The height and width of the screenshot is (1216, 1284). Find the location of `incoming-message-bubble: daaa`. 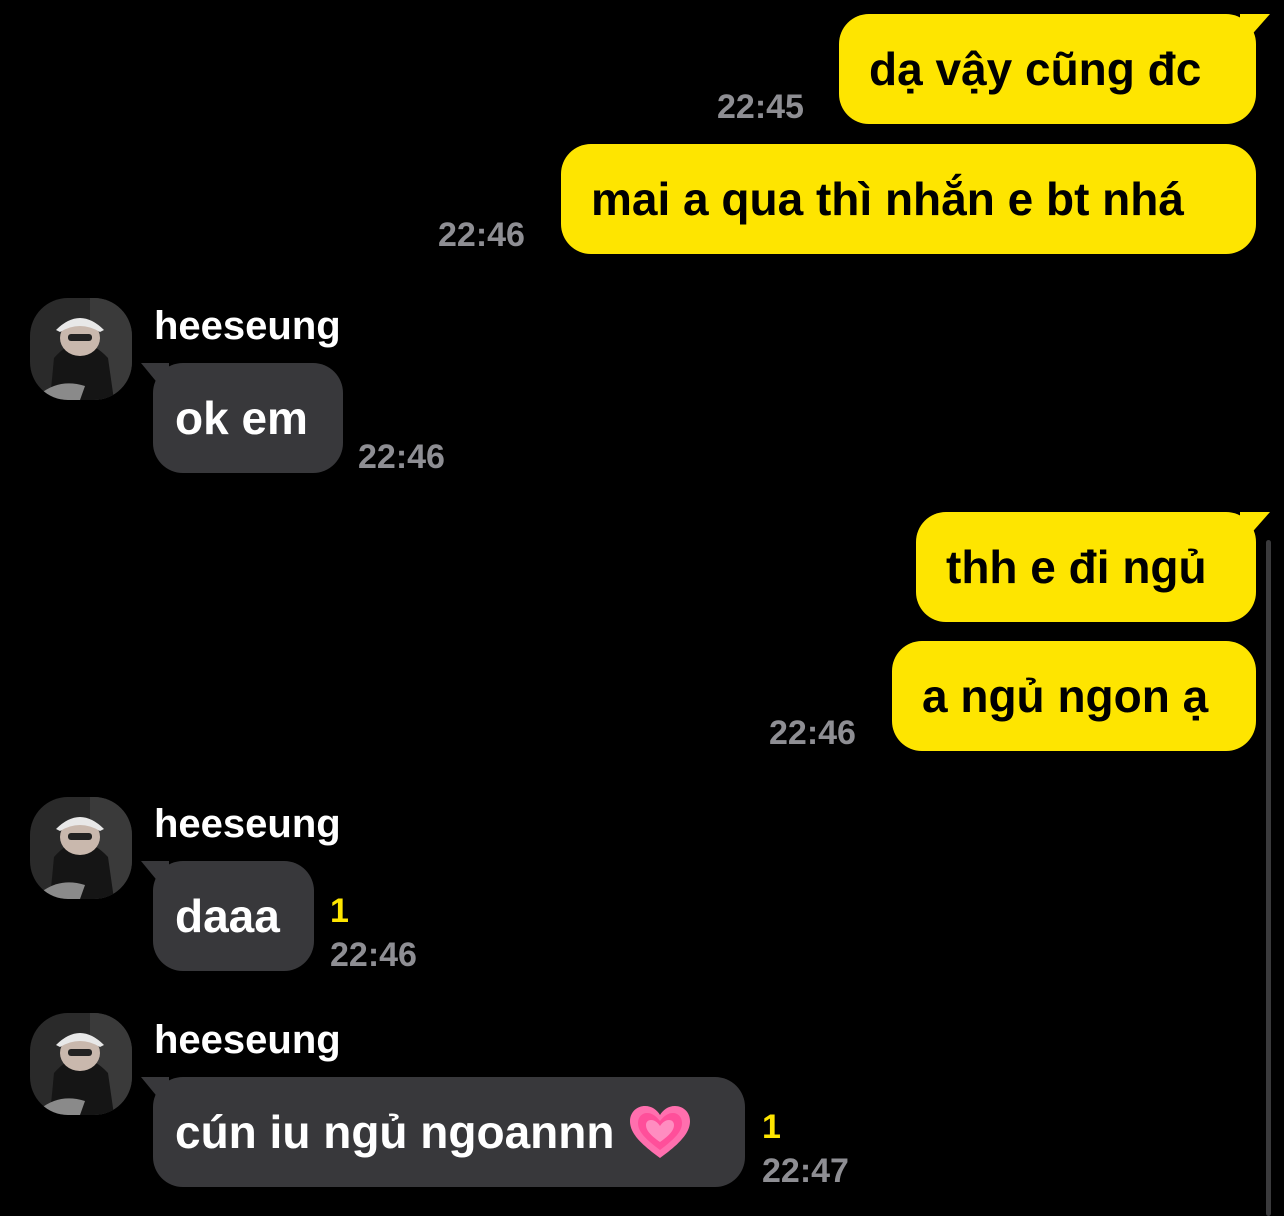

incoming-message-bubble: daaa is located at coordinates (227, 916).